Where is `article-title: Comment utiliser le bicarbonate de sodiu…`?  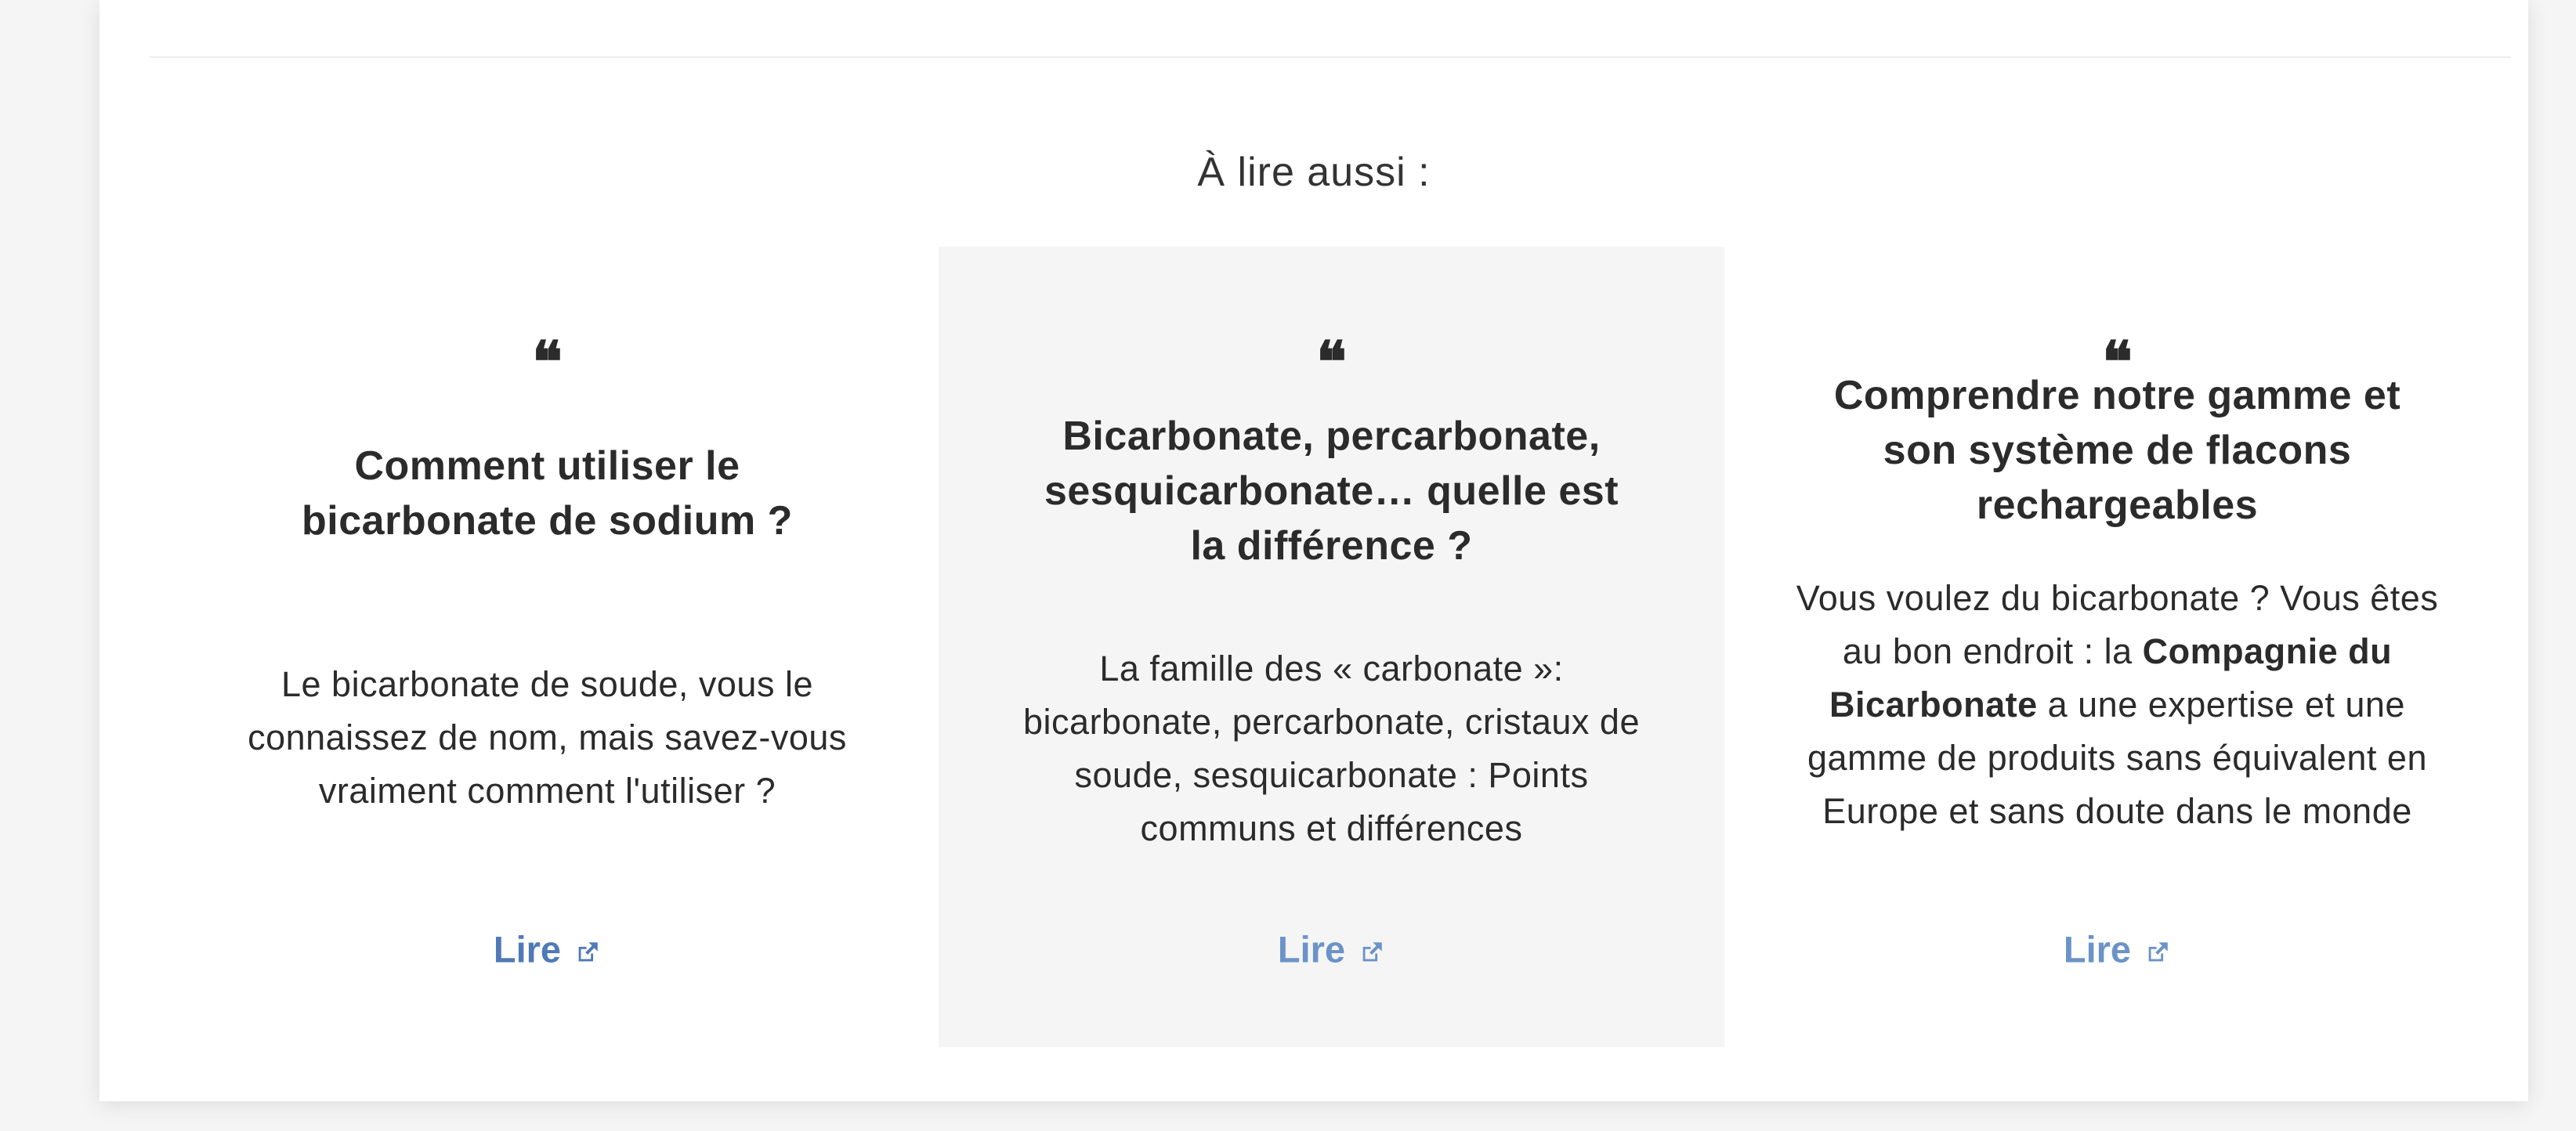 article-title: Comment utiliser le bicarbonate de sodiu… is located at coordinates (548, 493).